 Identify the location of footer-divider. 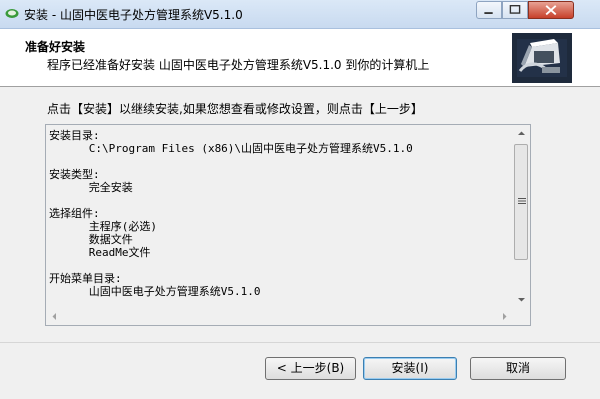
(300, 342).